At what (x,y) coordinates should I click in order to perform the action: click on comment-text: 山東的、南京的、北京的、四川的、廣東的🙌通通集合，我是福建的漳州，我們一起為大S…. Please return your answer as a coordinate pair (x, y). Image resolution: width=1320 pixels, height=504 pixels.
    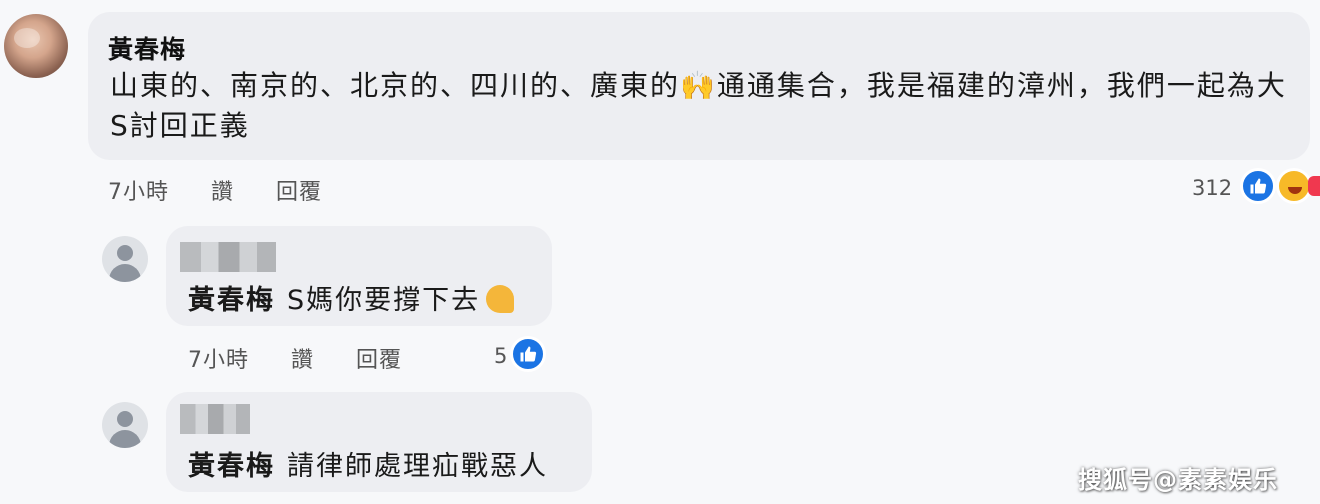
    Looking at the image, I should click on (698, 105).